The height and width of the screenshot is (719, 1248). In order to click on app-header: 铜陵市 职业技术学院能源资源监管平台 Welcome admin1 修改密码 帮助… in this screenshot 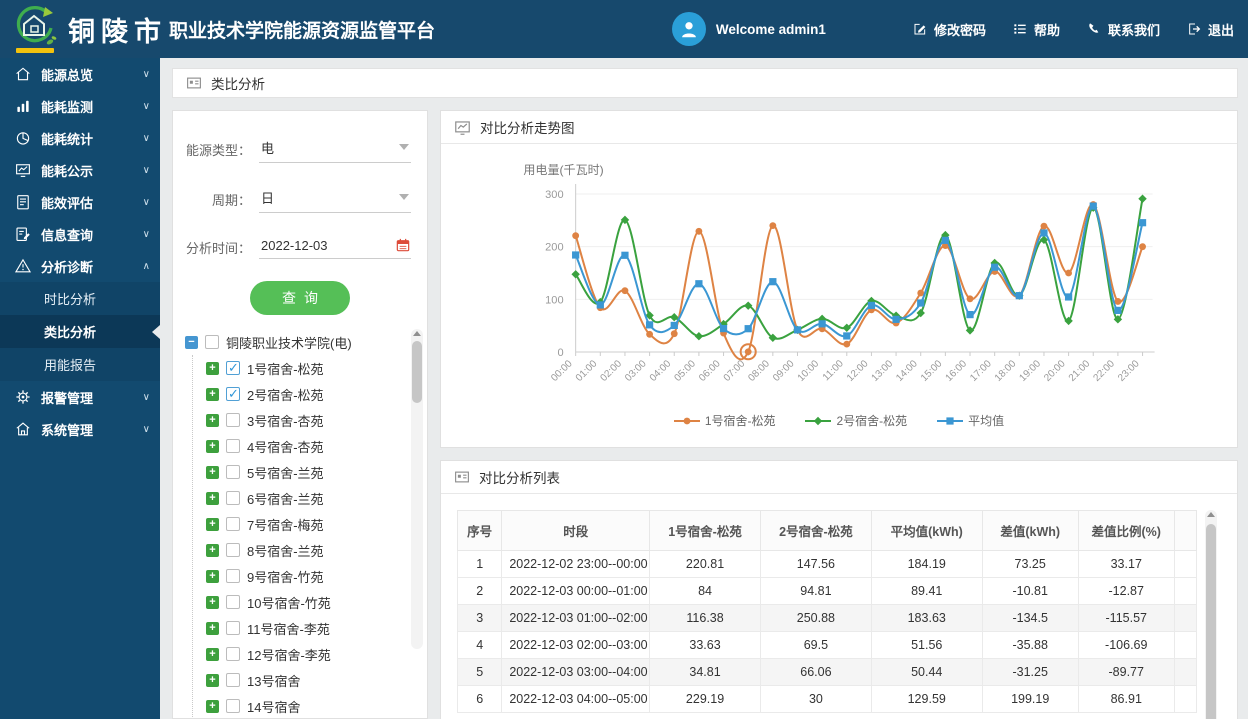, I will do `click(624, 29)`.